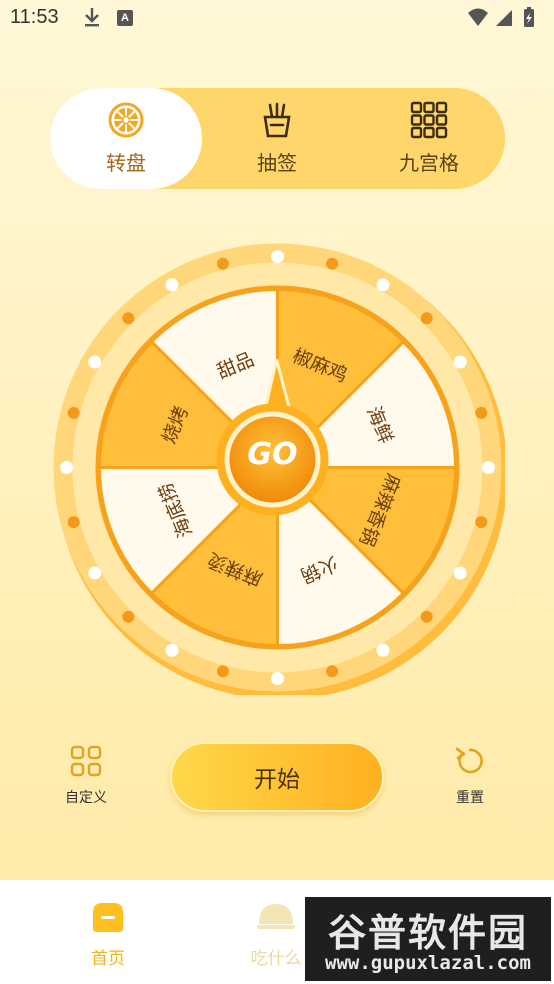  What do you see at coordinates (126, 120) in the screenshot?
I see `wheel-icon` at bounding box center [126, 120].